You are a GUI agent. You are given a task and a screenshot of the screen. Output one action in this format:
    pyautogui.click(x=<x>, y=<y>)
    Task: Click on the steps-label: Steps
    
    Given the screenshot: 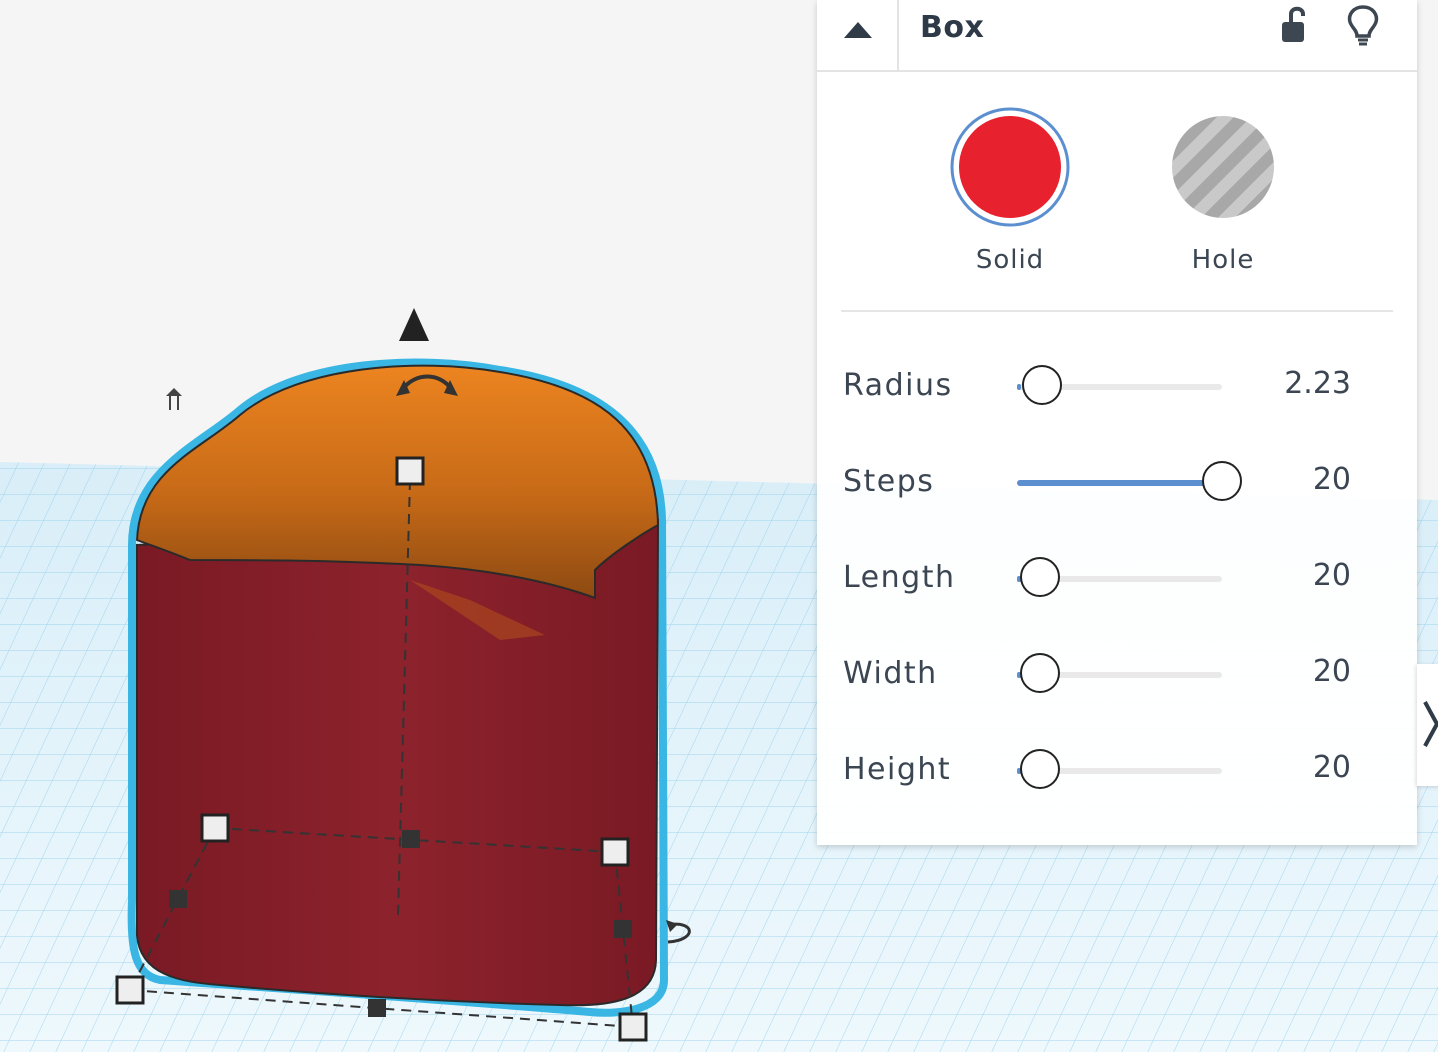 What is the action you would take?
    pyautogui.click(x=889, y=481)
    